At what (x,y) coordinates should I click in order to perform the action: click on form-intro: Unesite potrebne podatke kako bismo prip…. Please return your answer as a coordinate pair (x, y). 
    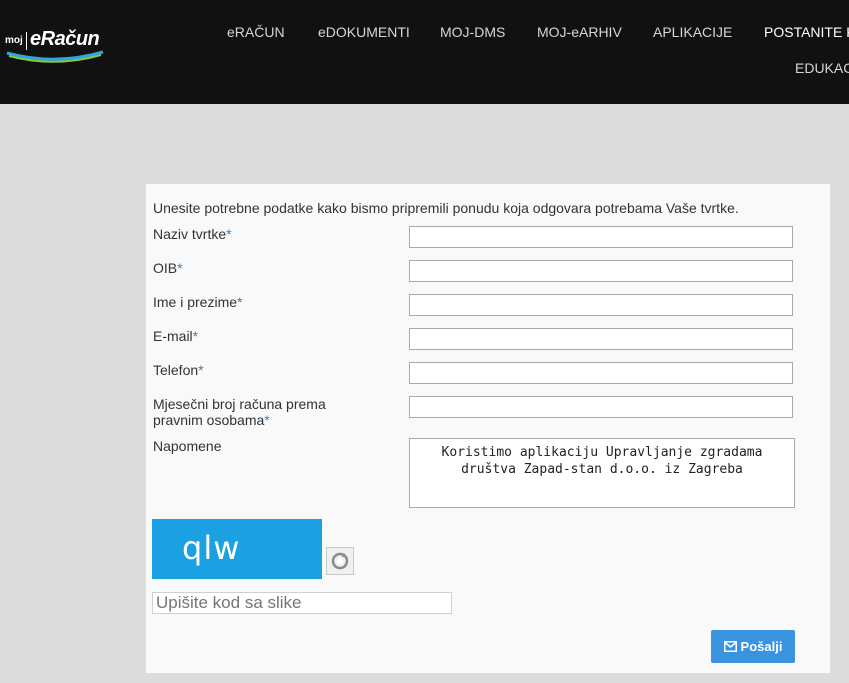
    Looking at the image, I should click on (446, 208).